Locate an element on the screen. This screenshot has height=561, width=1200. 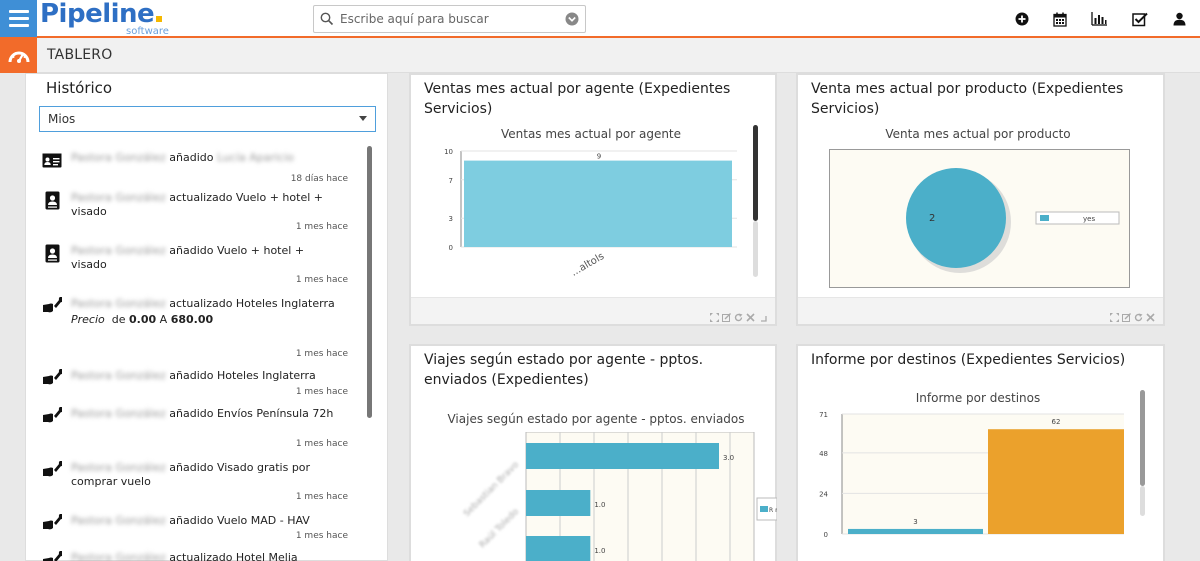
app-logo: Pipeline software is located at coordinates (104, 18).